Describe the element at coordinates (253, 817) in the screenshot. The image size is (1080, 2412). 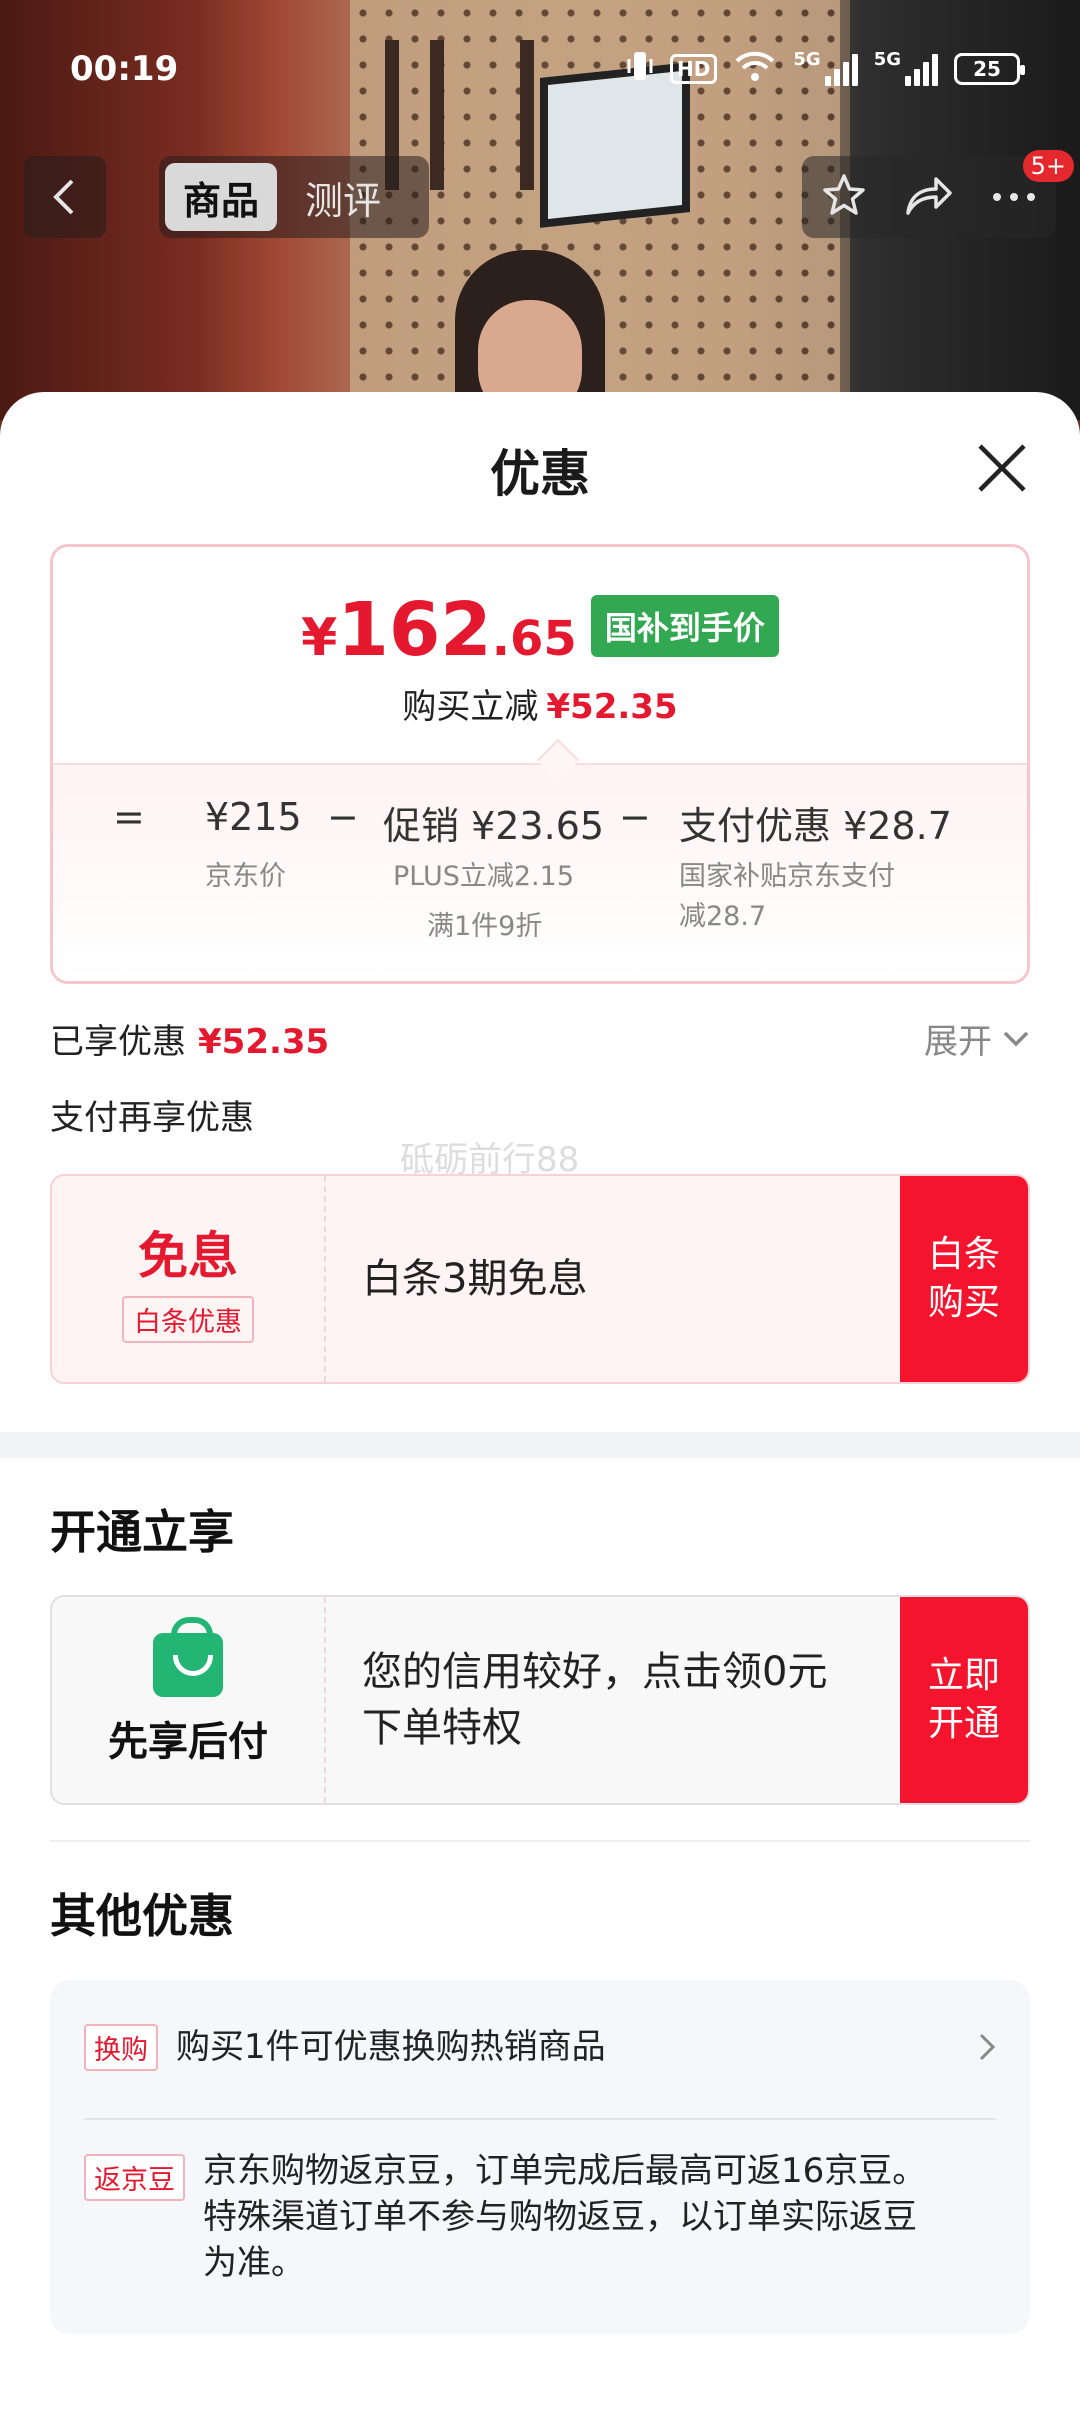
I see `jd-price: ¥215` at that location.